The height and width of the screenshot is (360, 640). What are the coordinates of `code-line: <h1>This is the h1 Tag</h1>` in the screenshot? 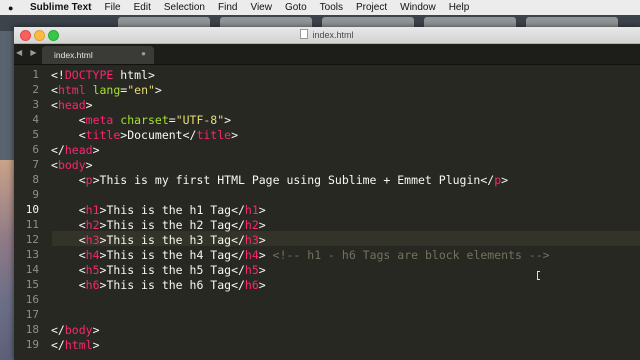 It's located at (158, 210).